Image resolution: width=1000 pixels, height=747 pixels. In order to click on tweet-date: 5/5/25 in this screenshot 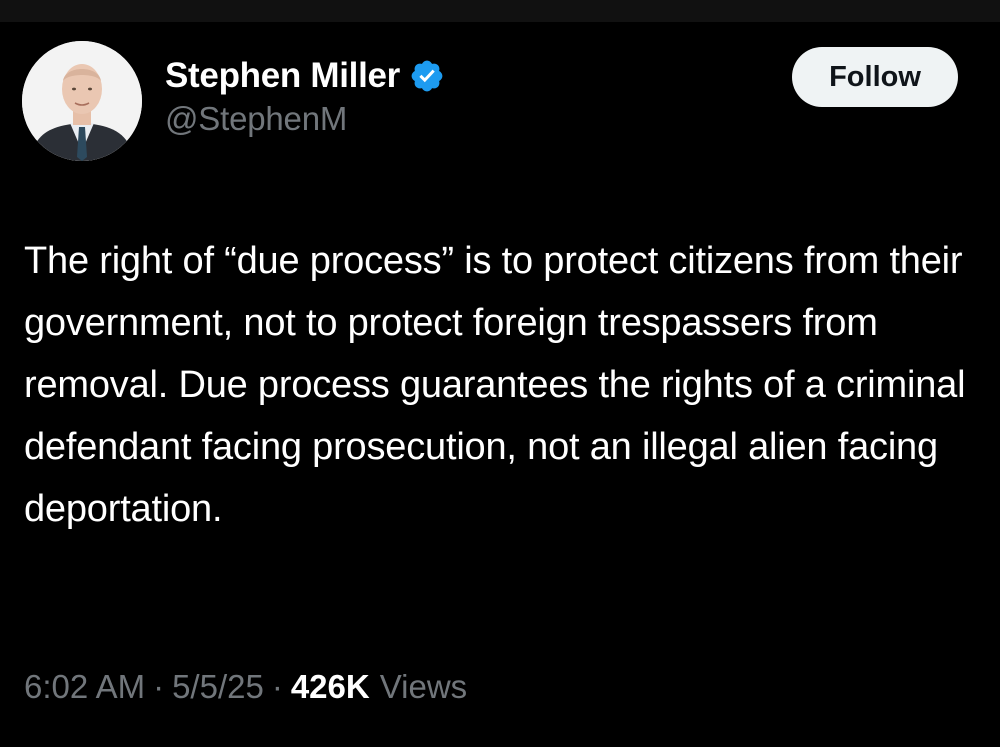, I will do `click(218, 687)`.